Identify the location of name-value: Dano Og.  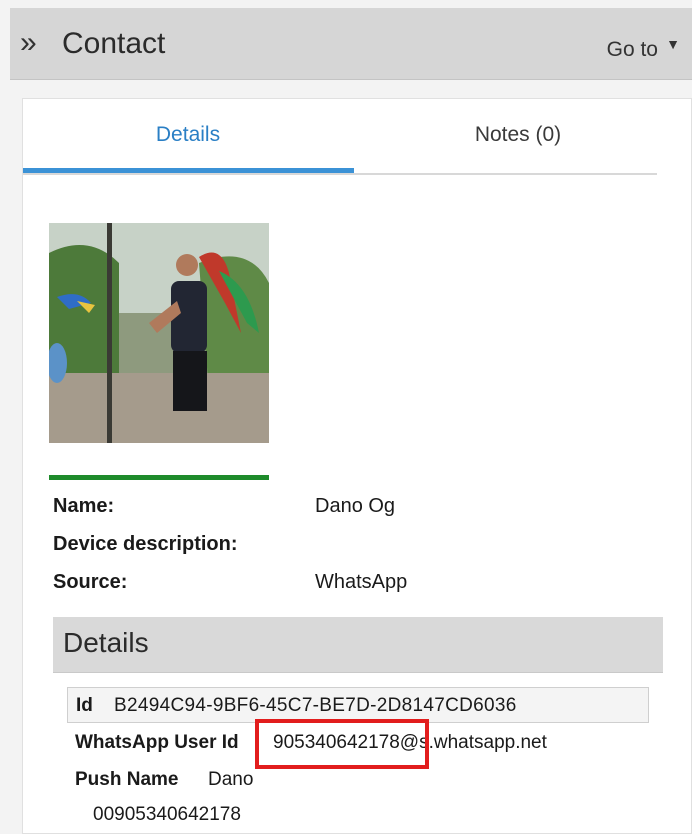
(355, 506).